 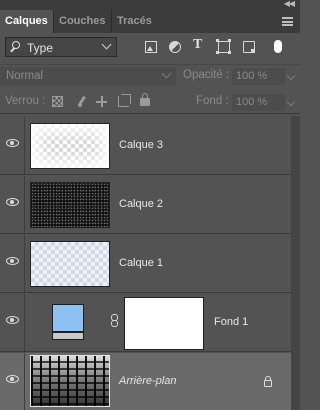 I want to click on type-filter-icon: T, so click(x=197, y=45).